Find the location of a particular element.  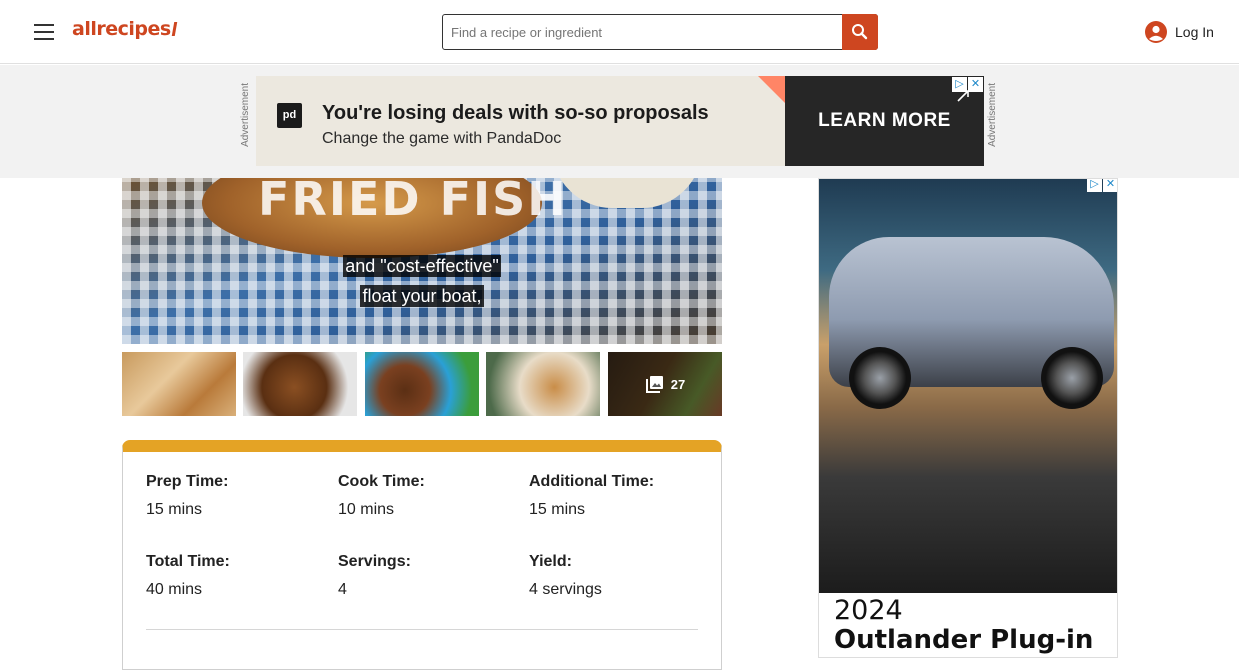

detail-label: Total Time: is located at coordinates (188, 561).